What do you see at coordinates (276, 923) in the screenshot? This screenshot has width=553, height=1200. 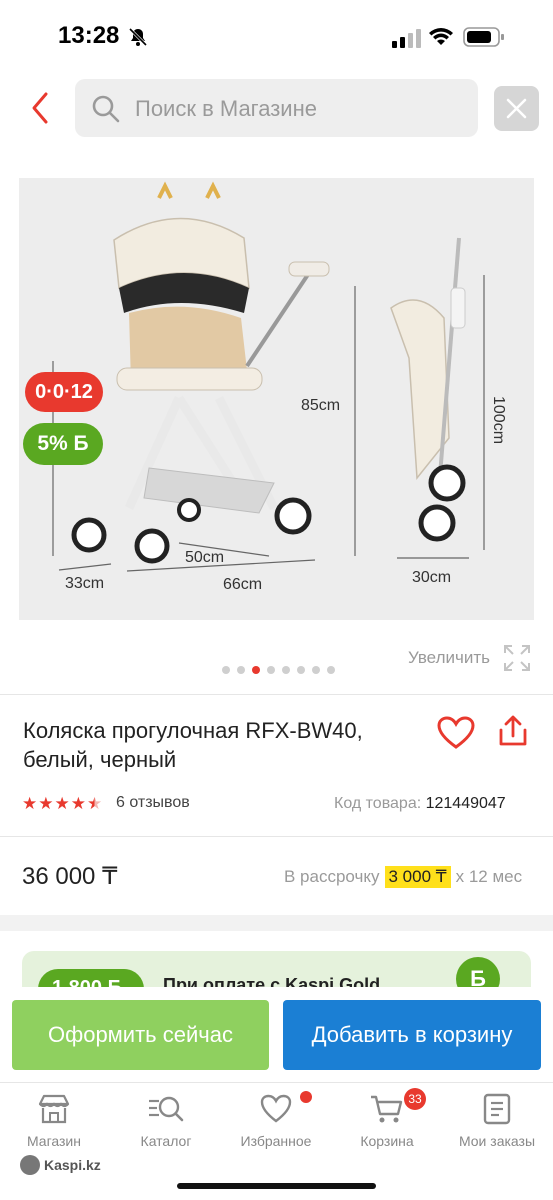 I see `section-separator` at bounding box center [276, 923].